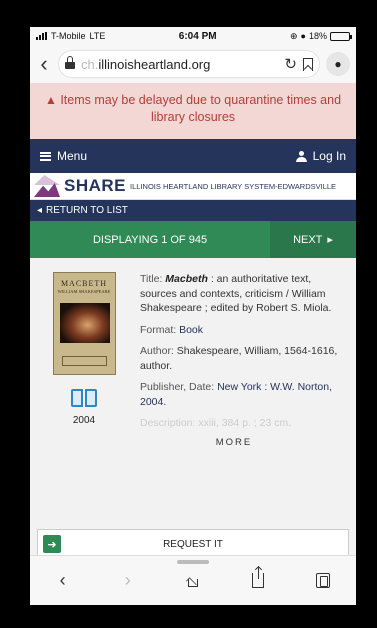 The height and width of the screenshot is (628, 377). I want to click on tabs-icon, so click(323, 581).